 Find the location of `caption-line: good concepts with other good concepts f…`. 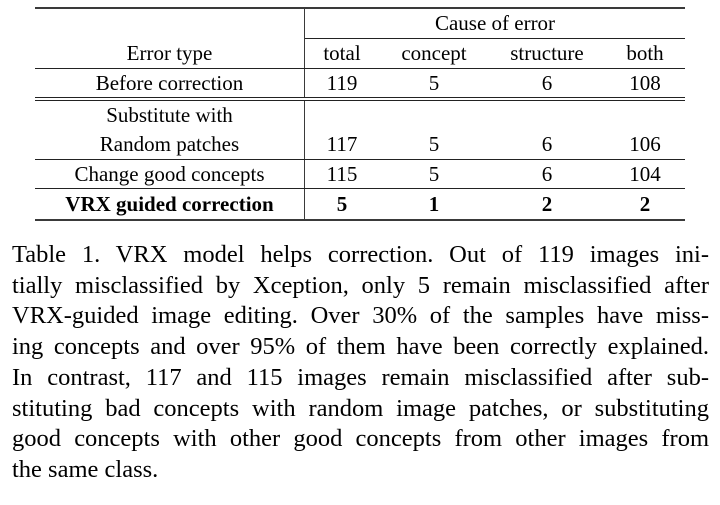

caption-line: good concepts with other good concepts f… is located at coordinates (360, 439).